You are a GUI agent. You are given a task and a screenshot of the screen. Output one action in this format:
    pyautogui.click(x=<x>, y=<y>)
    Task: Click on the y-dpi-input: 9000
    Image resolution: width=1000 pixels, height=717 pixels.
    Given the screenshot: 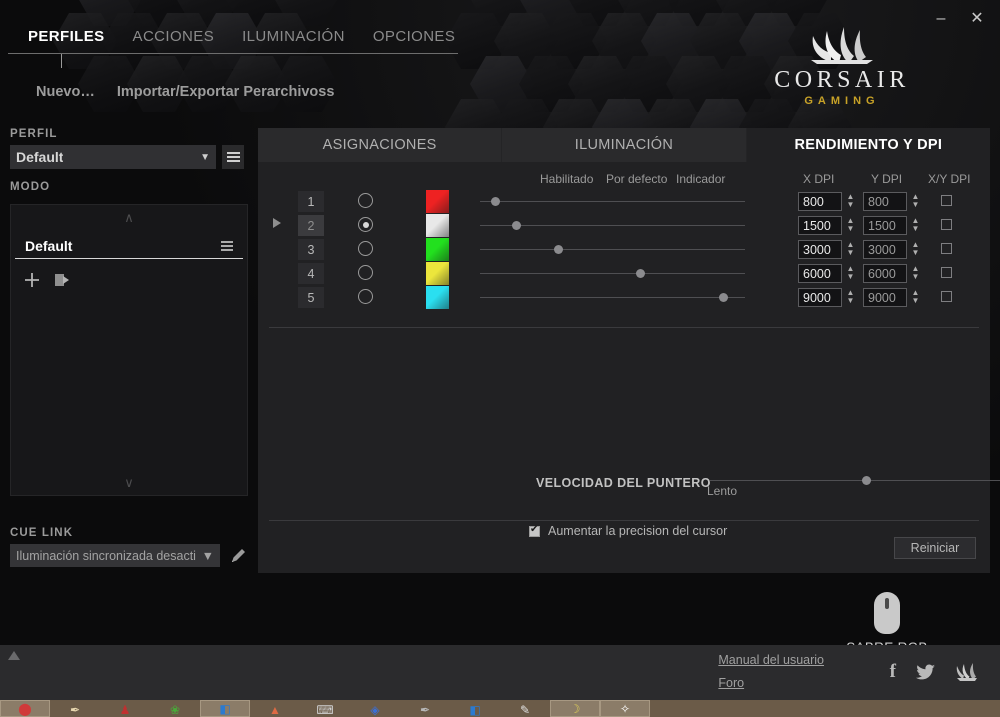 What is the action you would take?
    pyautogui.click(x=885, y=297)
    